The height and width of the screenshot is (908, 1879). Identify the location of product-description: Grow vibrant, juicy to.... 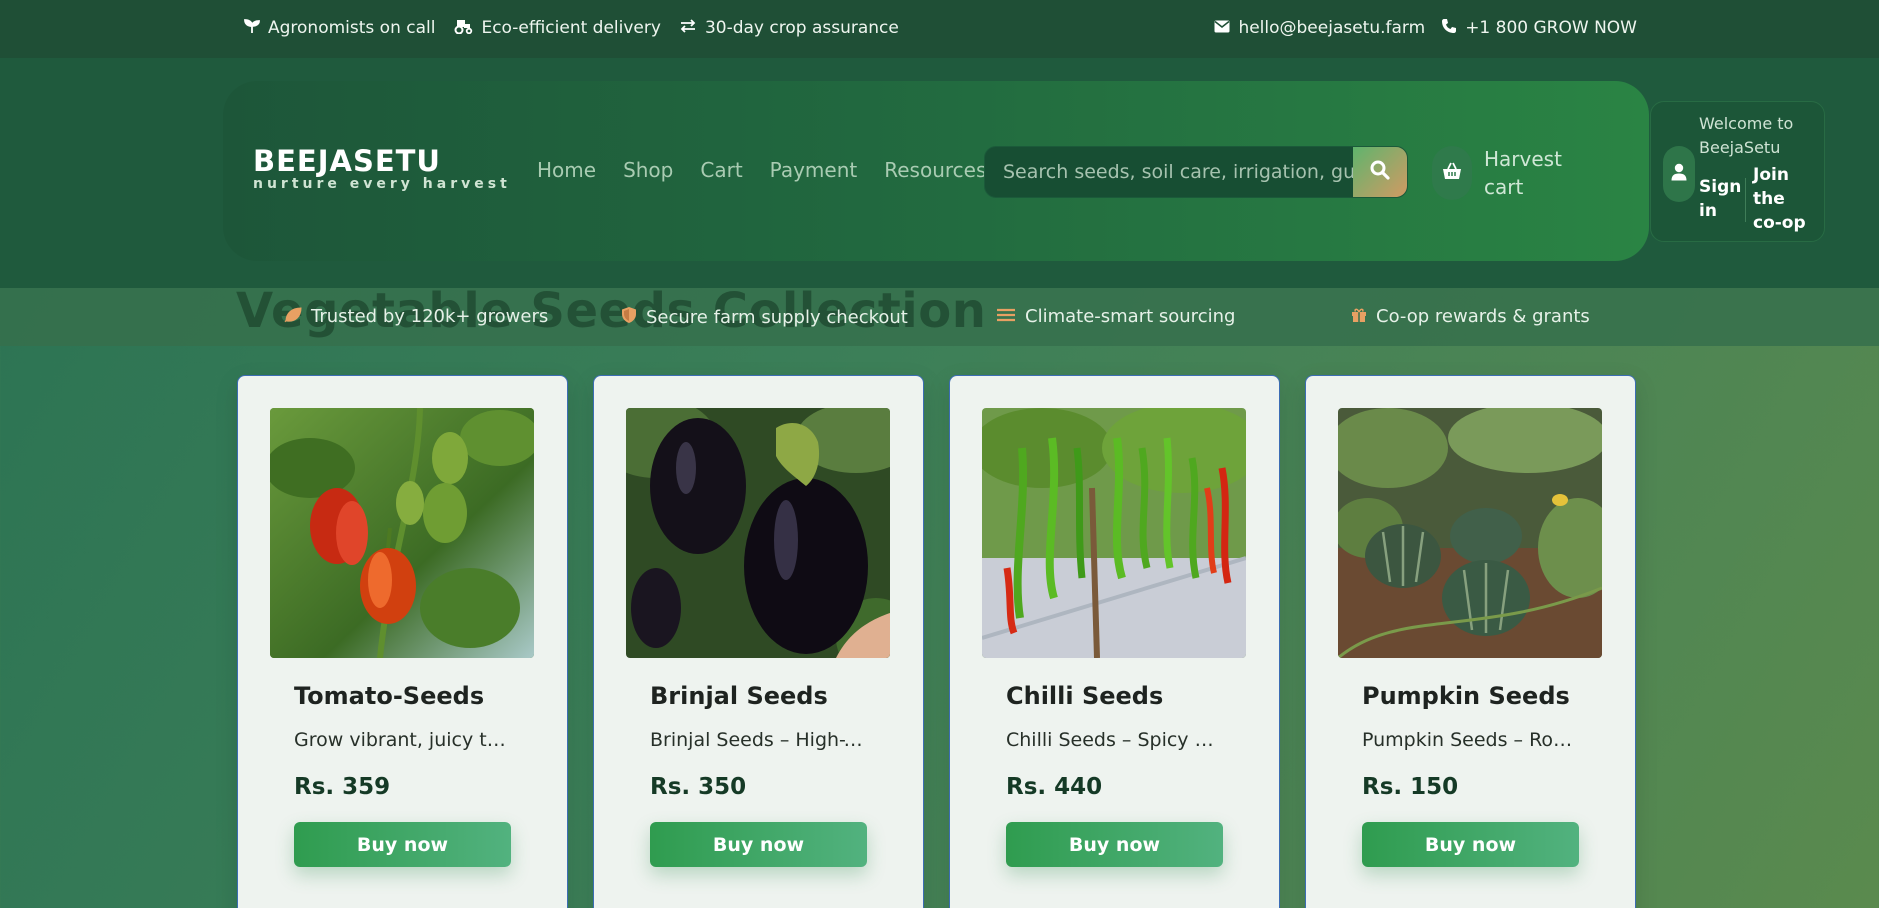
(403, 740).